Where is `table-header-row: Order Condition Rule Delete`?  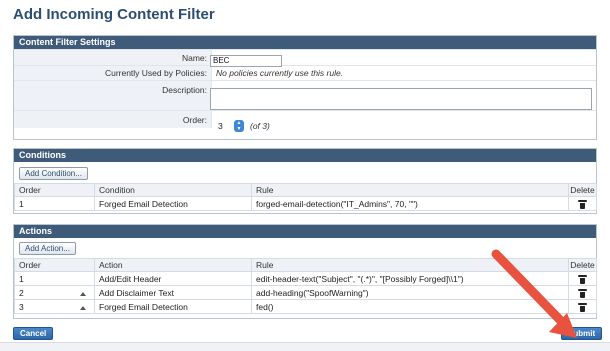 table-header-row: Order Condition Rule Delete is located at coordinates (305, 190).